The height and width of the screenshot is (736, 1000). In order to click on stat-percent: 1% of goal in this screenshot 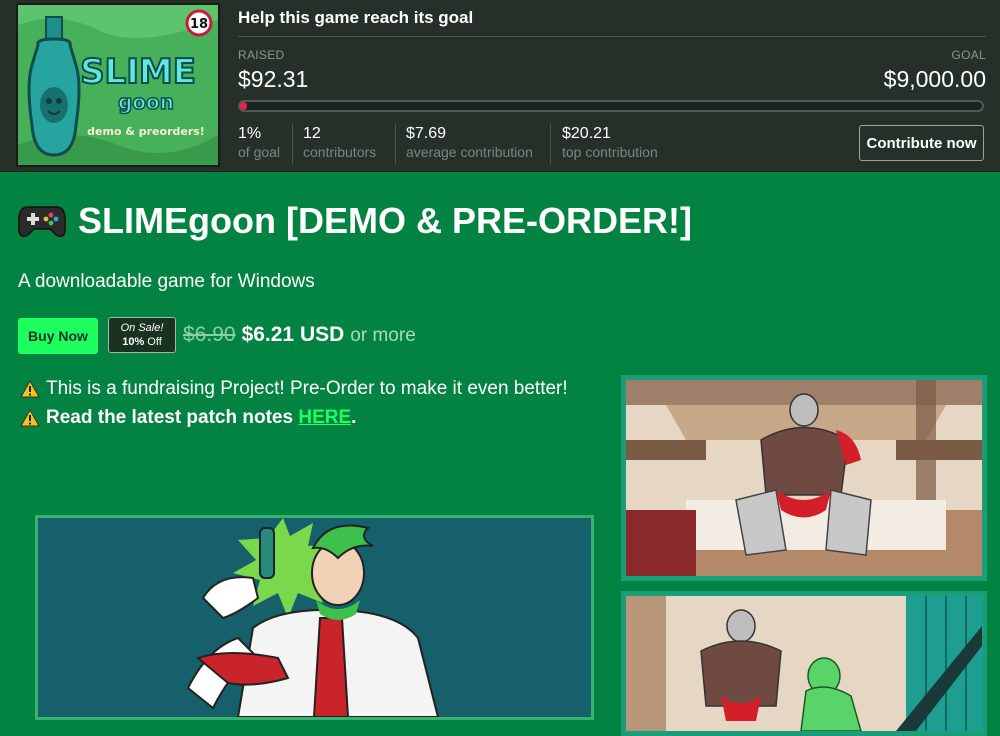, I will do `click(259, 143)`.